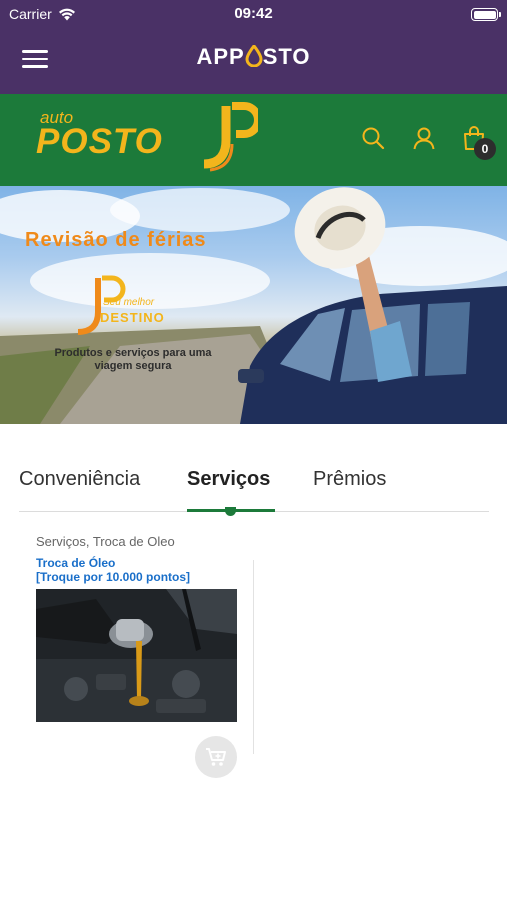  I want to click on app-logo: APP STO, so click(253, 57).